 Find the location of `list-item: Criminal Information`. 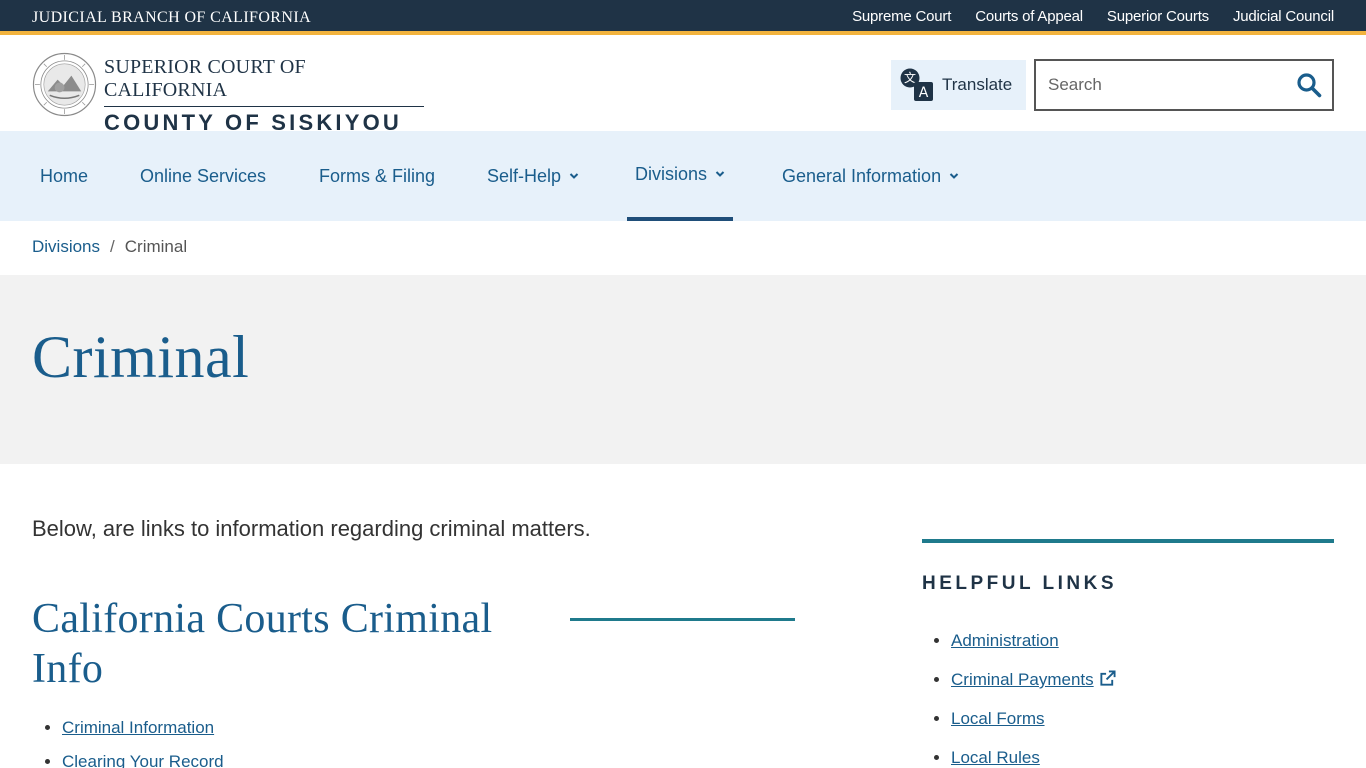

list-item: Criminal Information is located at coordinates (143, 728).